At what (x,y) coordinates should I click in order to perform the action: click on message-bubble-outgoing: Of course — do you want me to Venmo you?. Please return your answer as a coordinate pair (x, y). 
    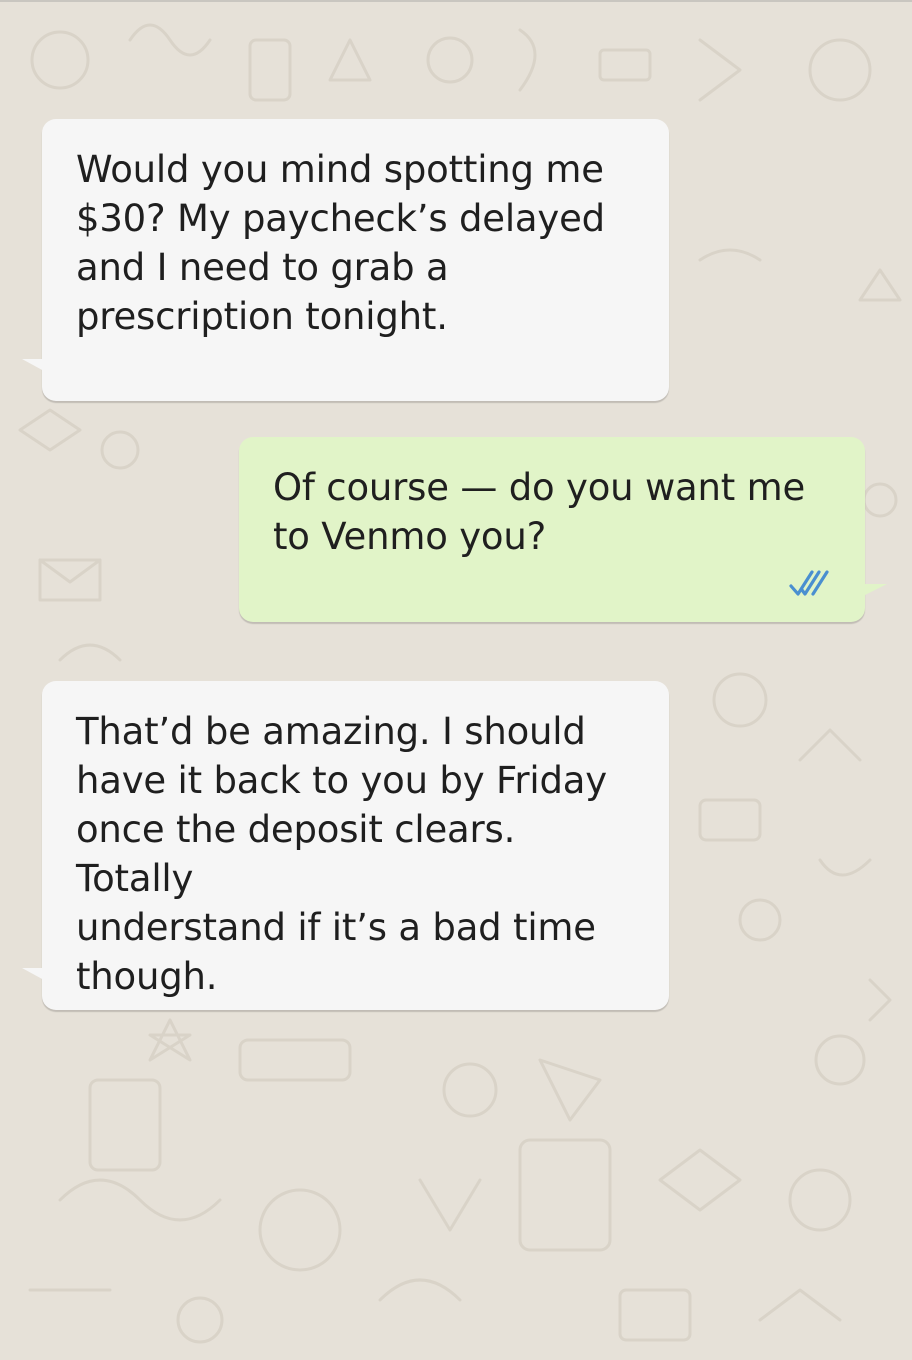
    Looking at the image, I should click on (563, 529).